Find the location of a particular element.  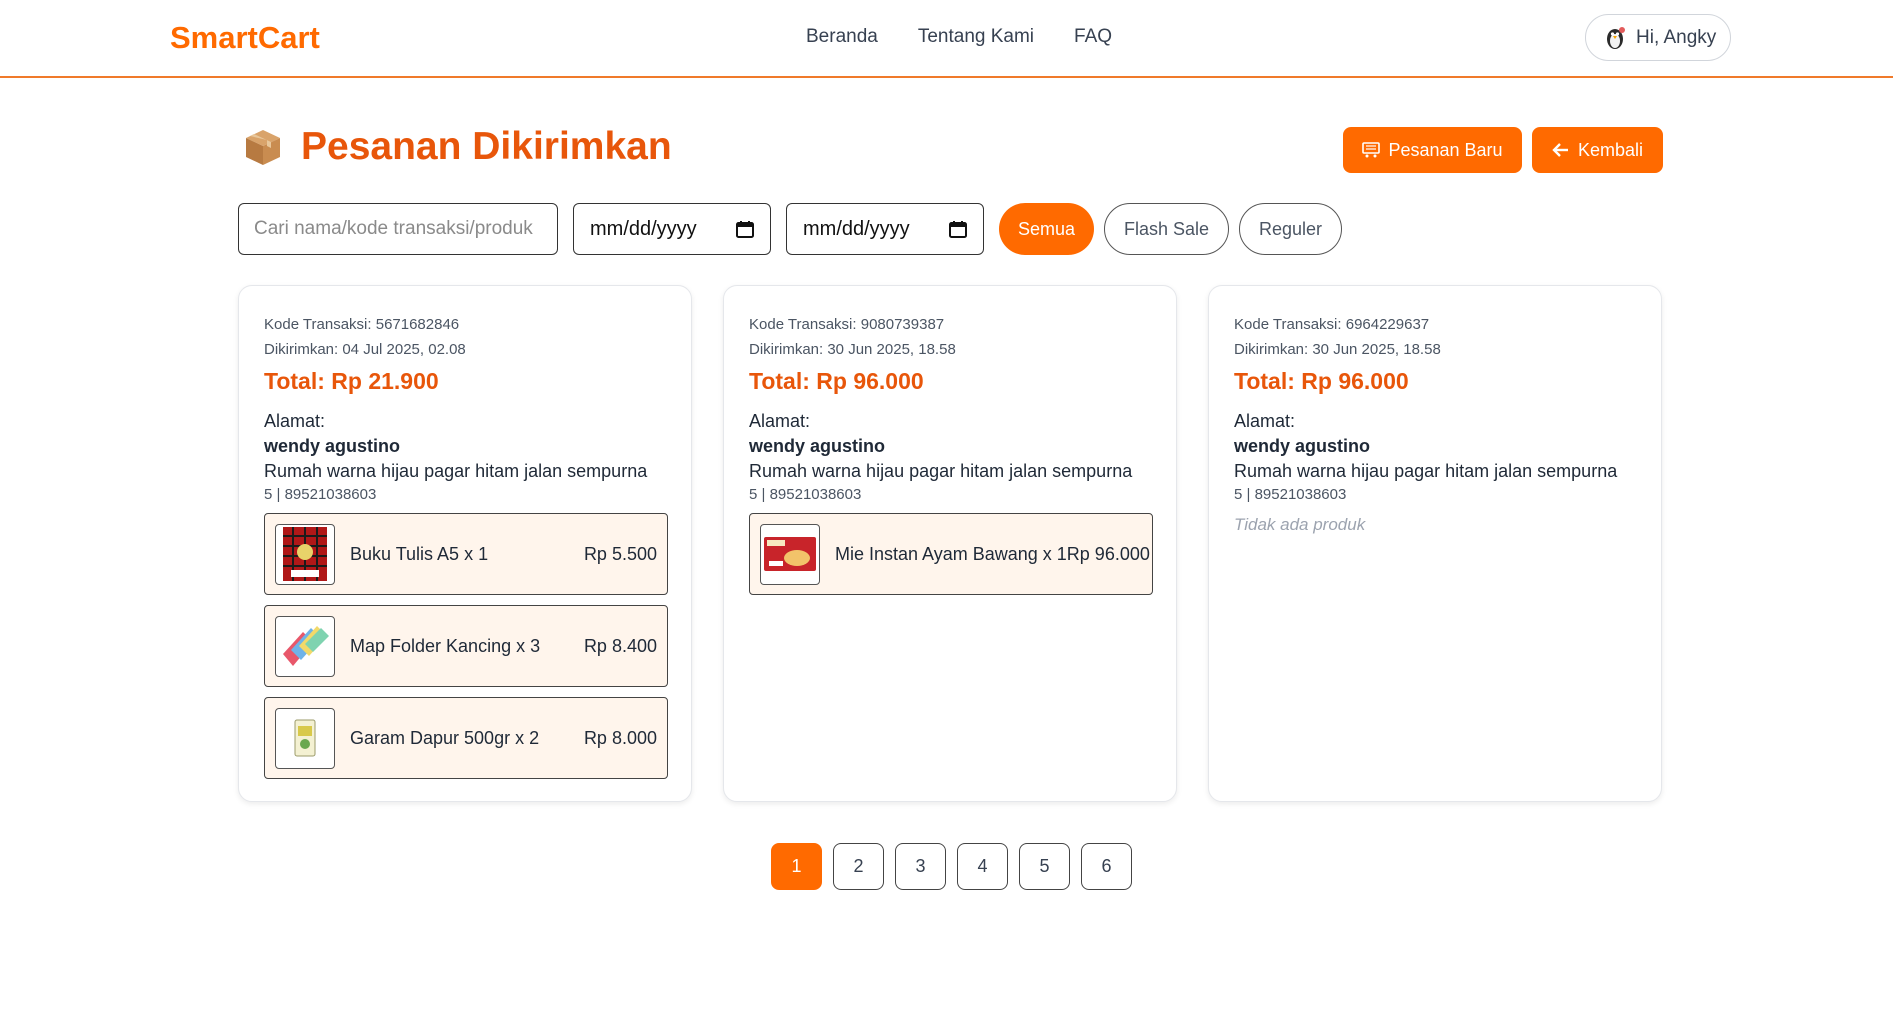

user-menu-button: Hi, Angky is located at coordinates (1658, 37).